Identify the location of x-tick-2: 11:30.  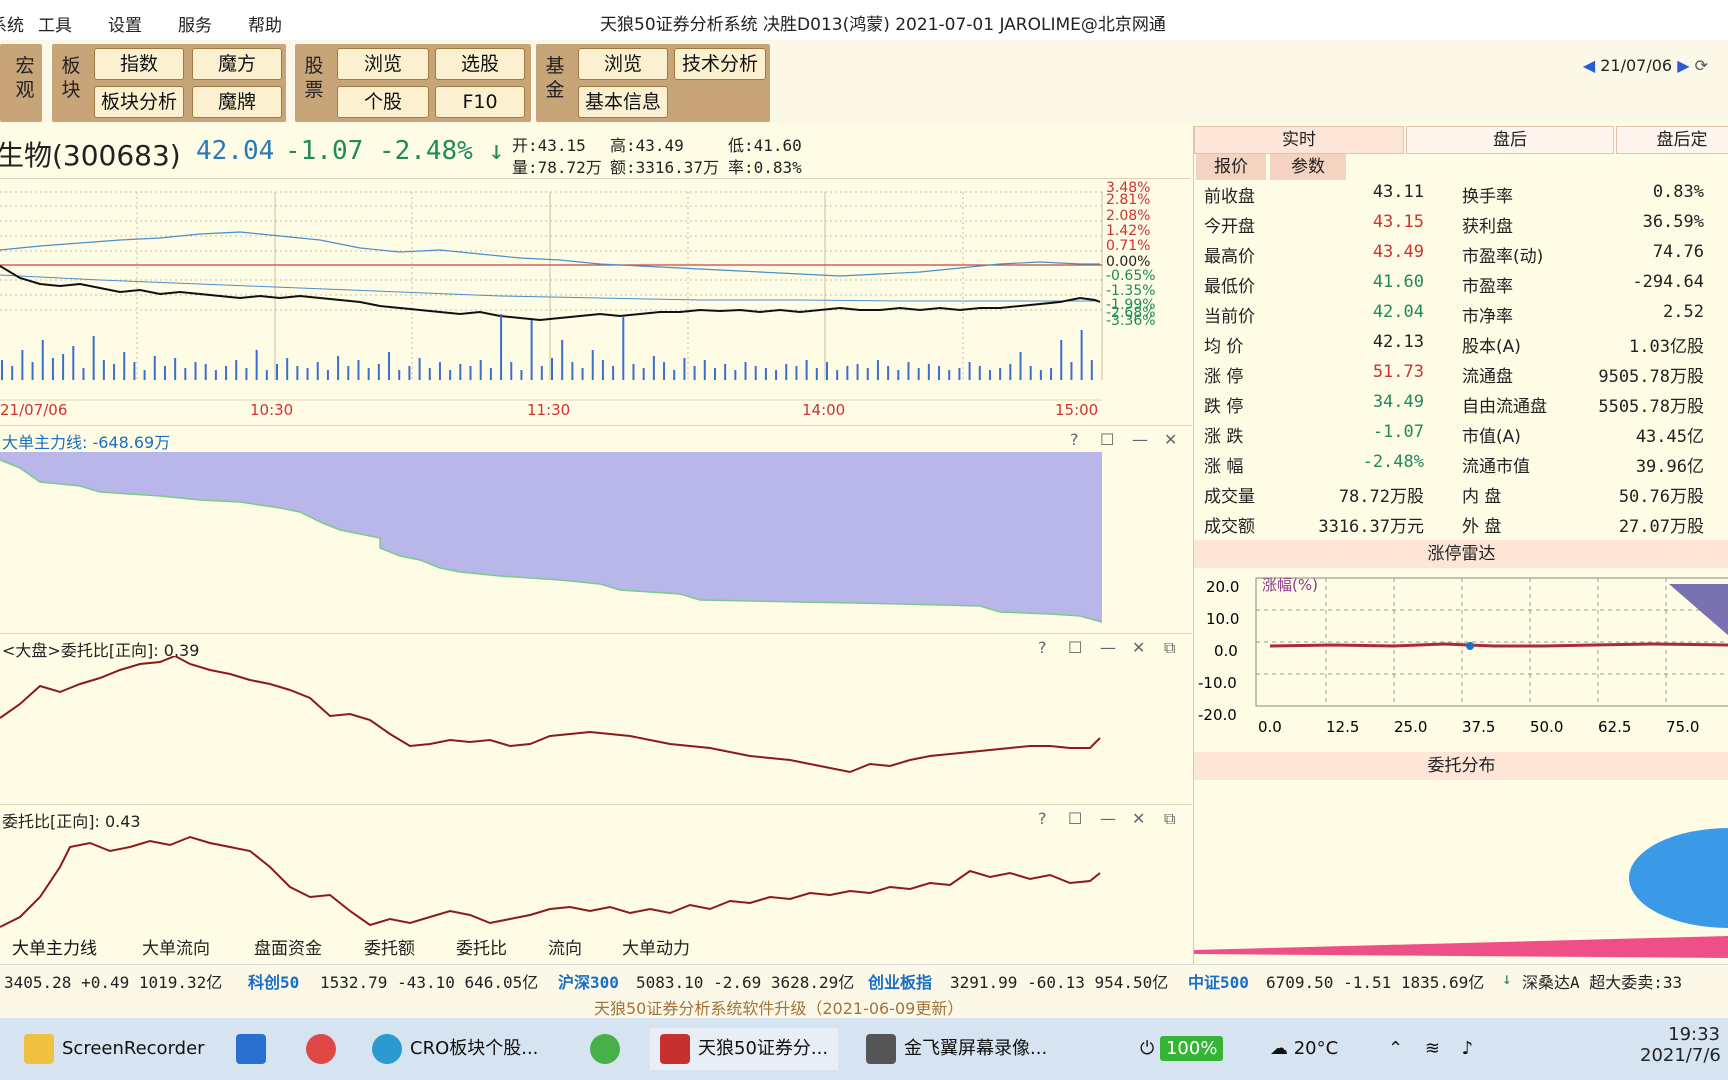
(548, 410).